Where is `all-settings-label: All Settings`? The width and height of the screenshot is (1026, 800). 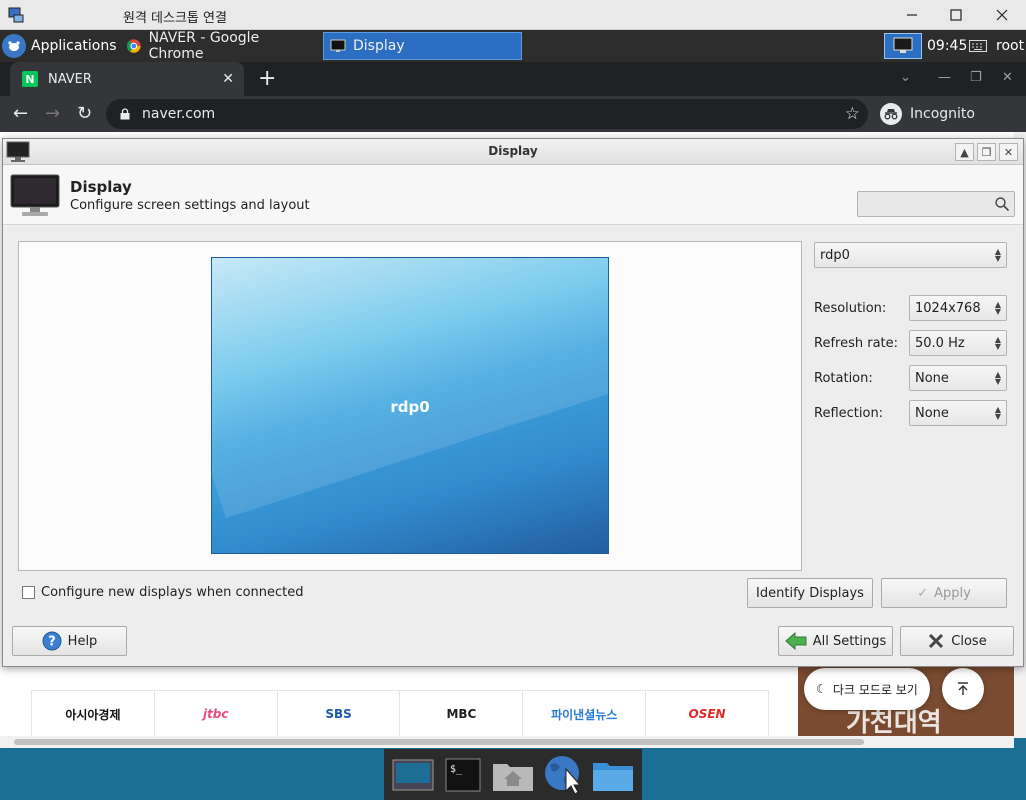
all-settings-label: All Settings is located at coordinates (849, 641).